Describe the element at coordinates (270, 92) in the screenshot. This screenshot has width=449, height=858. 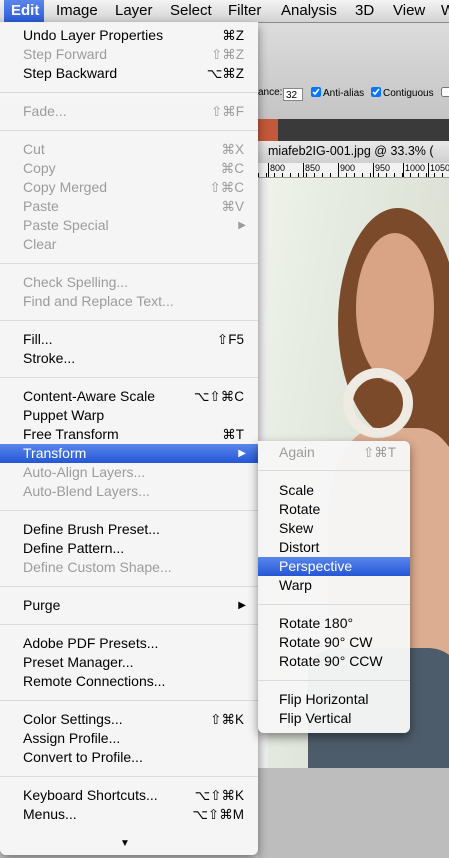
I see `tolerance-label: ance:` at that location.